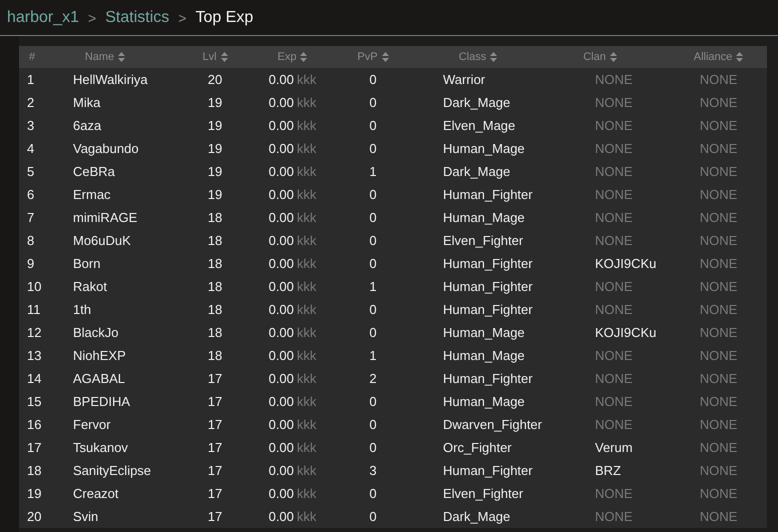 The image size is (778, 532). Describe the element at coordinates (209, 57) in the screenshot. I see `column-header: Lvl` at that location.